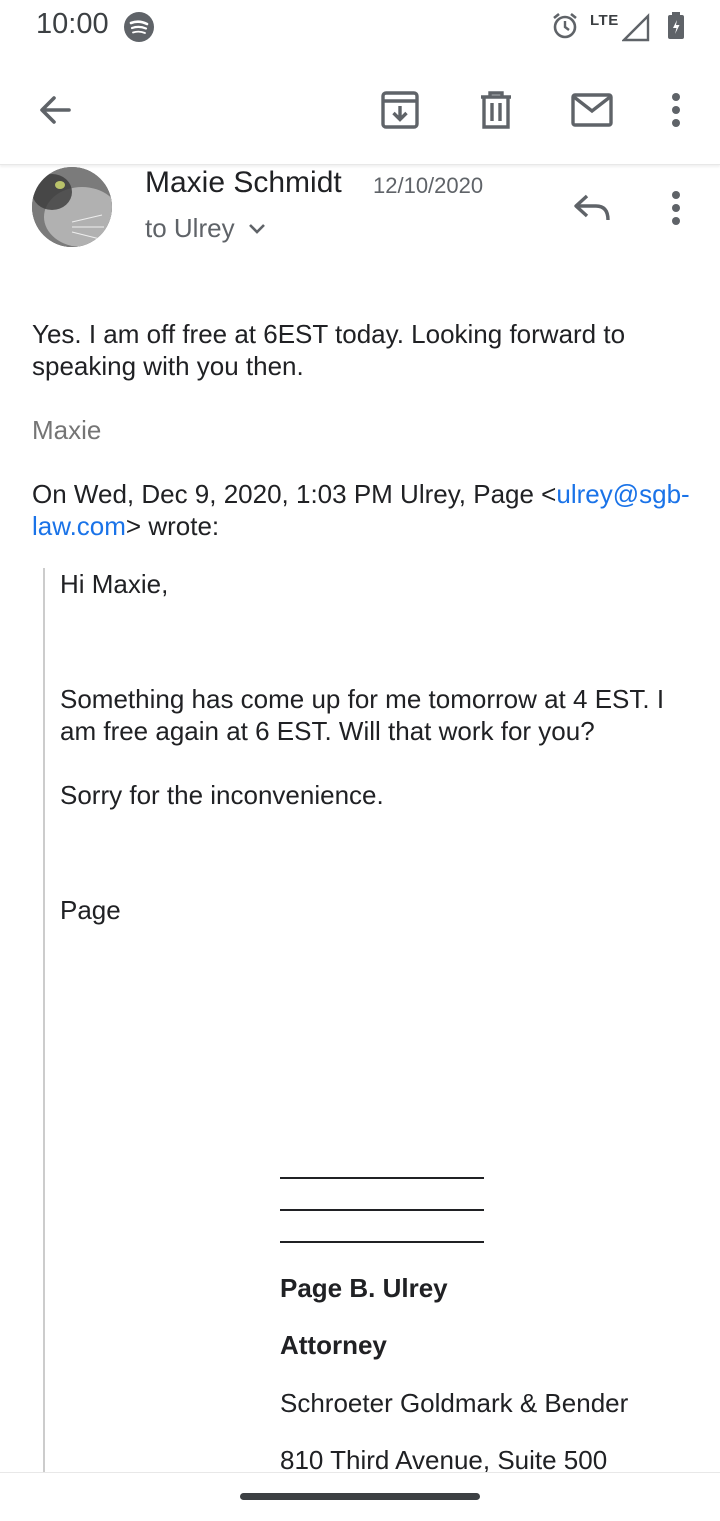  Describe the element at coordinates (364, 1288) in the screenshot. I see `signature-name: Page B. Ulrey` at that location.